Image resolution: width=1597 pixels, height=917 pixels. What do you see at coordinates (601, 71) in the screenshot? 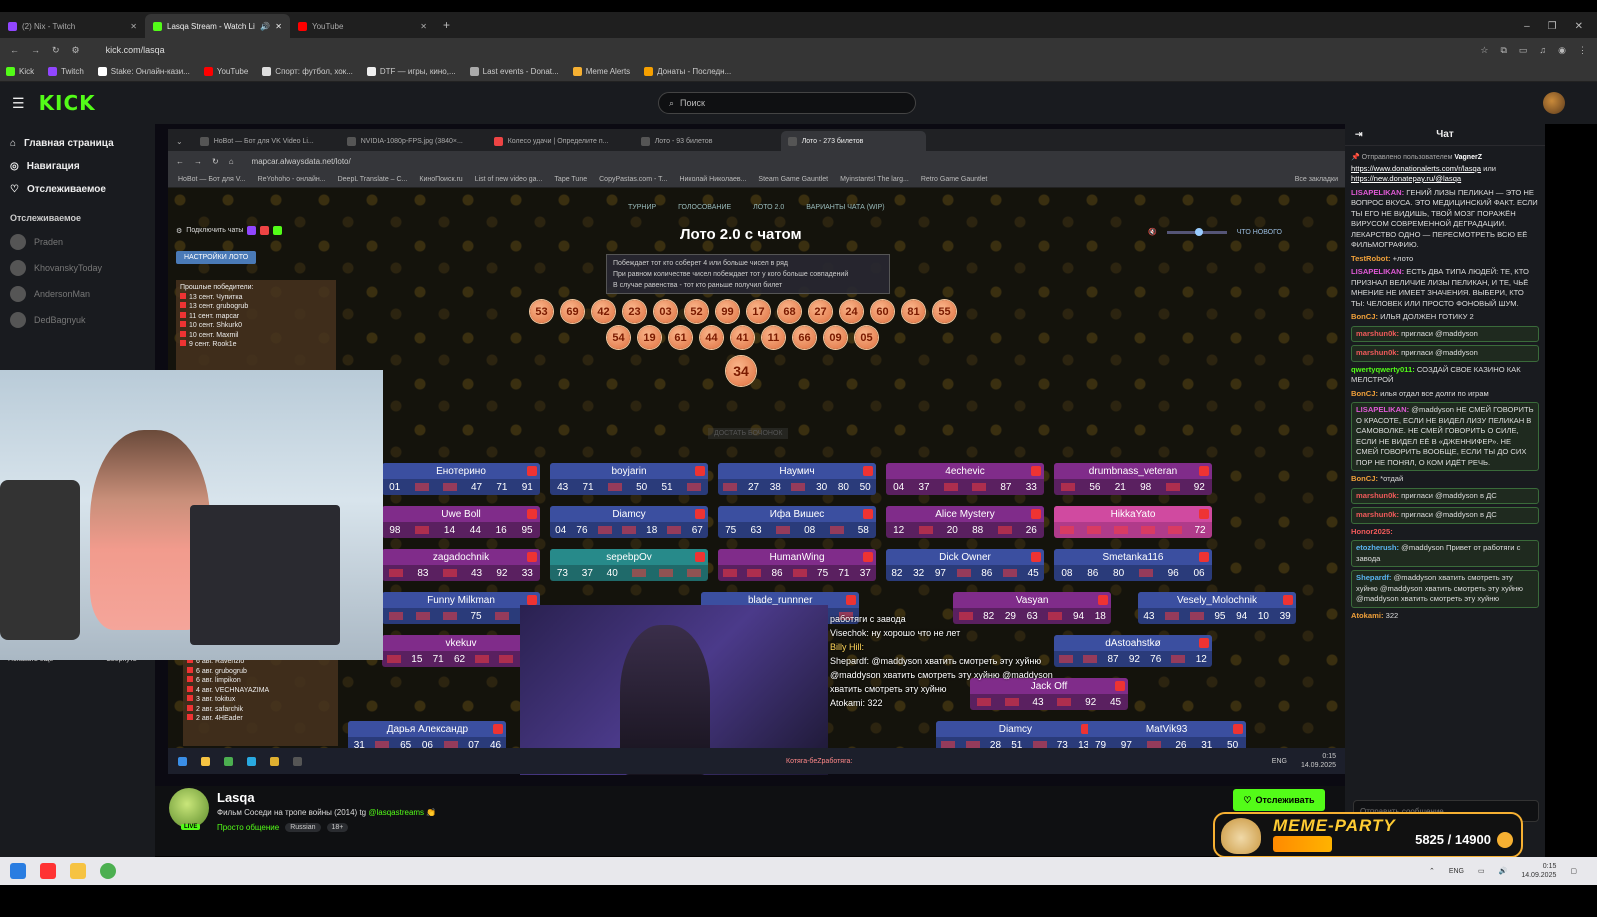
I see `bookmark: Meme Alerts` at bounding box center [601, 71].